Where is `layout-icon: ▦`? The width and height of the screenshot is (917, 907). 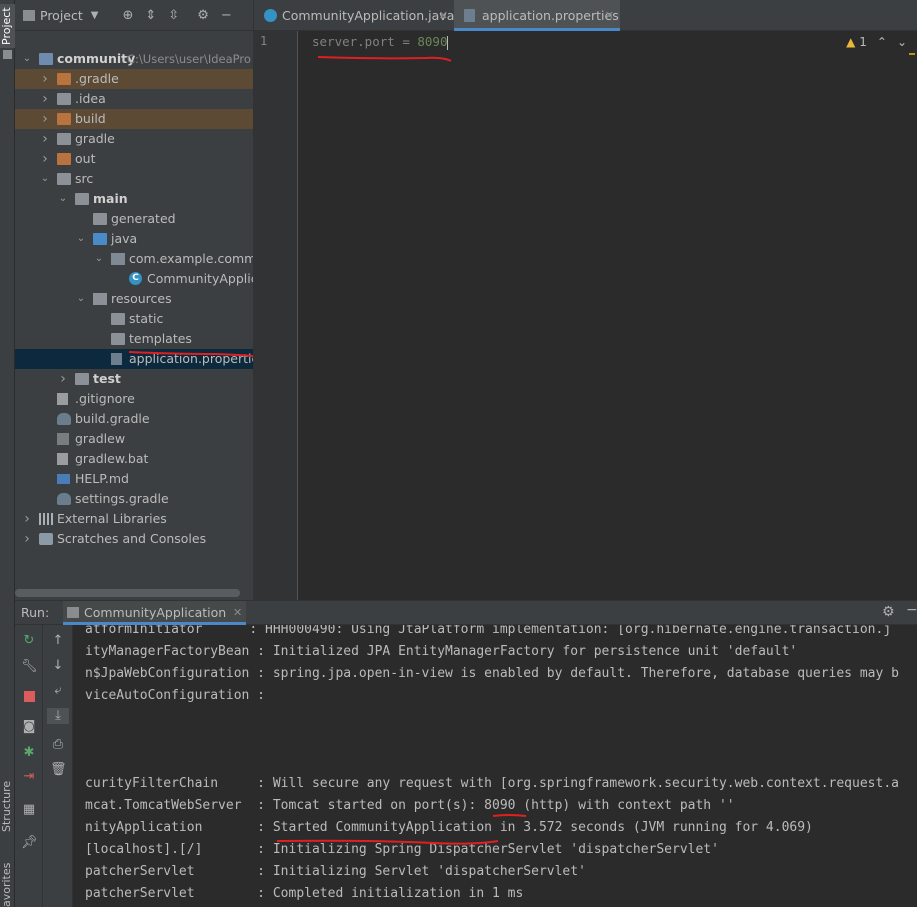
layout-icon: ▦ is located at coordinates (29, 810).